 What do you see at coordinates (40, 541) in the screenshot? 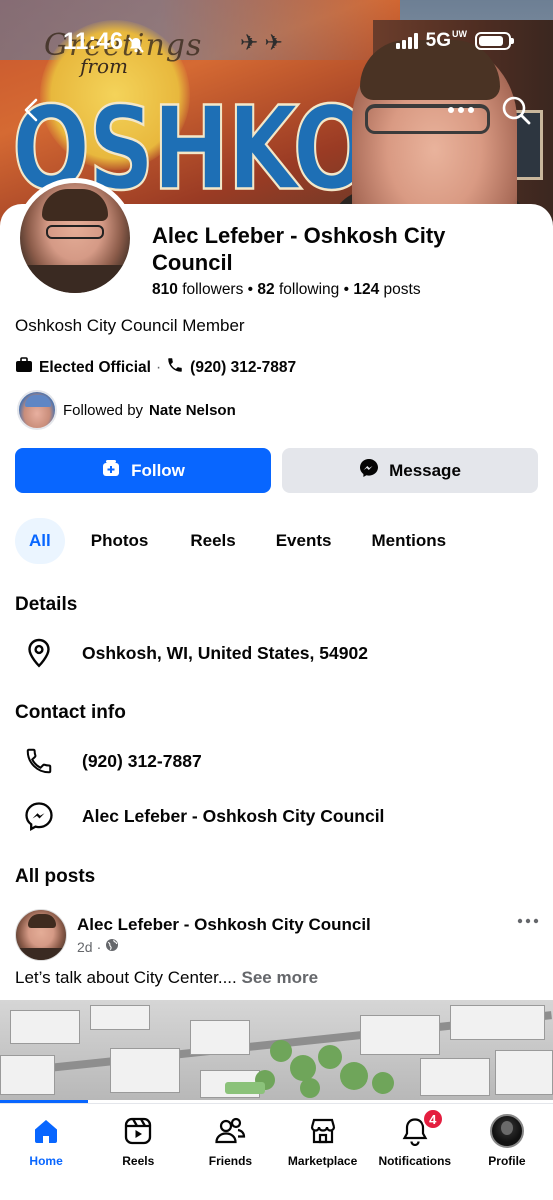
I see `tab-all: All` at bounding box center [40, 541].